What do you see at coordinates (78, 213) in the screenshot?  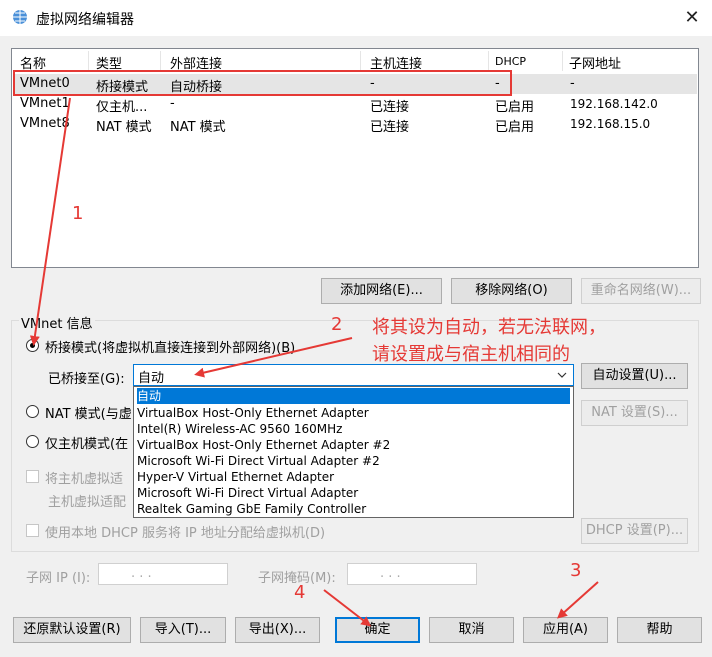 I see `annotation-1: 1` at bounding box center [78, 213].